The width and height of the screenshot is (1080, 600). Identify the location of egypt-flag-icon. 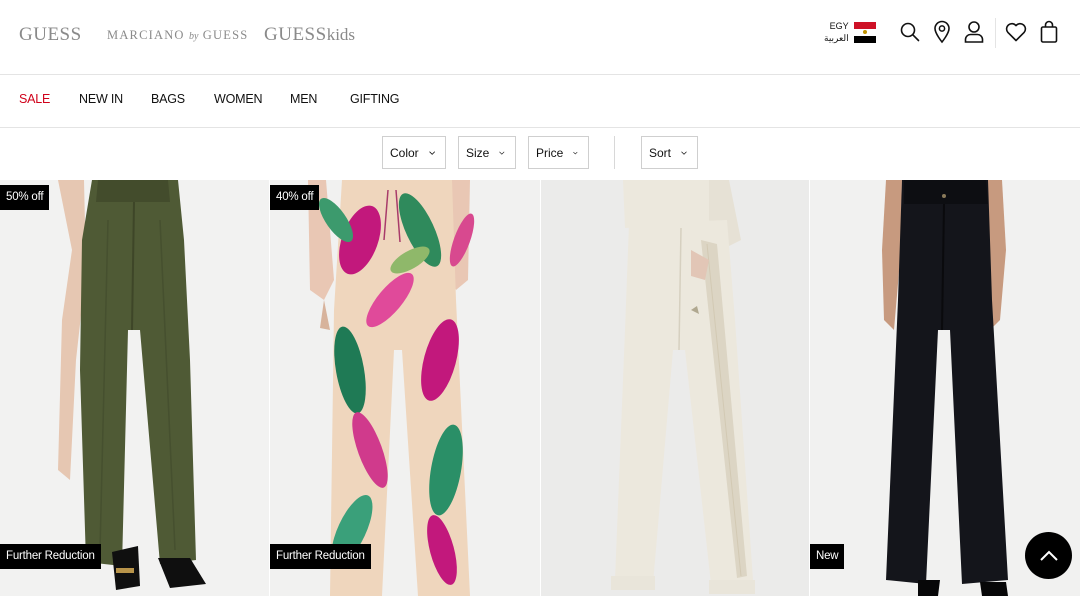
(864, 32).